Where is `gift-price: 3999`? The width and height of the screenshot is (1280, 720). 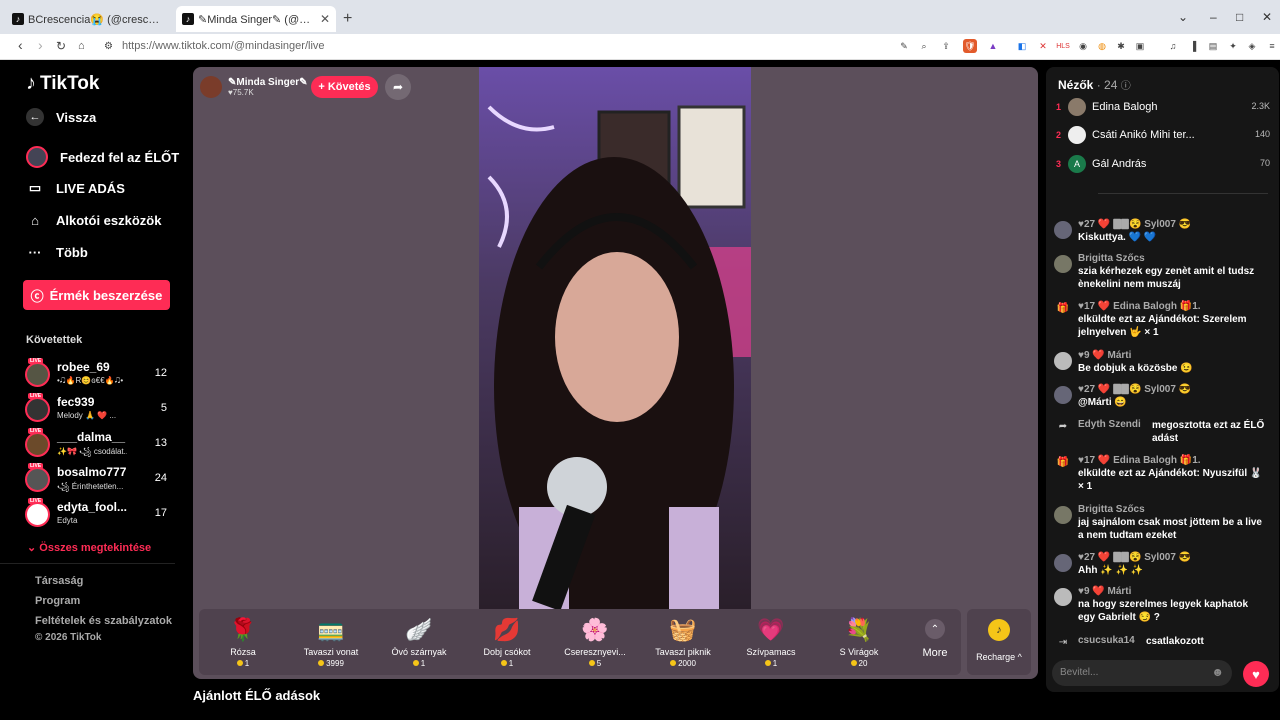 gift-price: 3999 is located at coordinates (331, 663).